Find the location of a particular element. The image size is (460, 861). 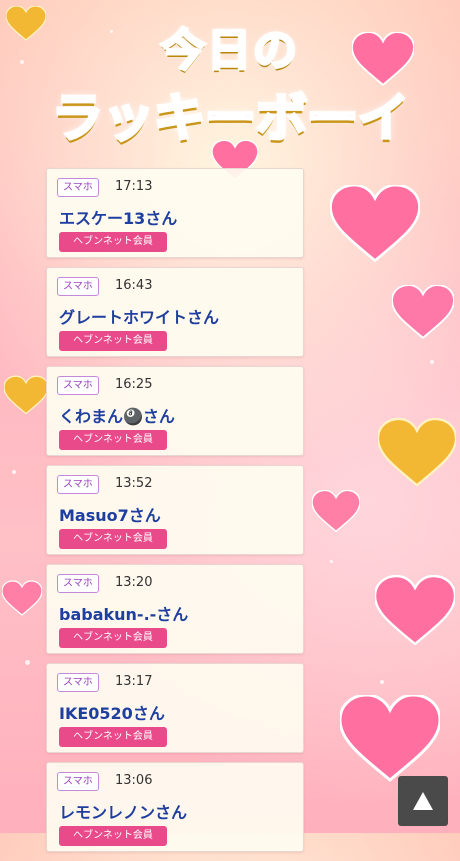

visit-time: 13:06 is located at coordinates (134, 780).